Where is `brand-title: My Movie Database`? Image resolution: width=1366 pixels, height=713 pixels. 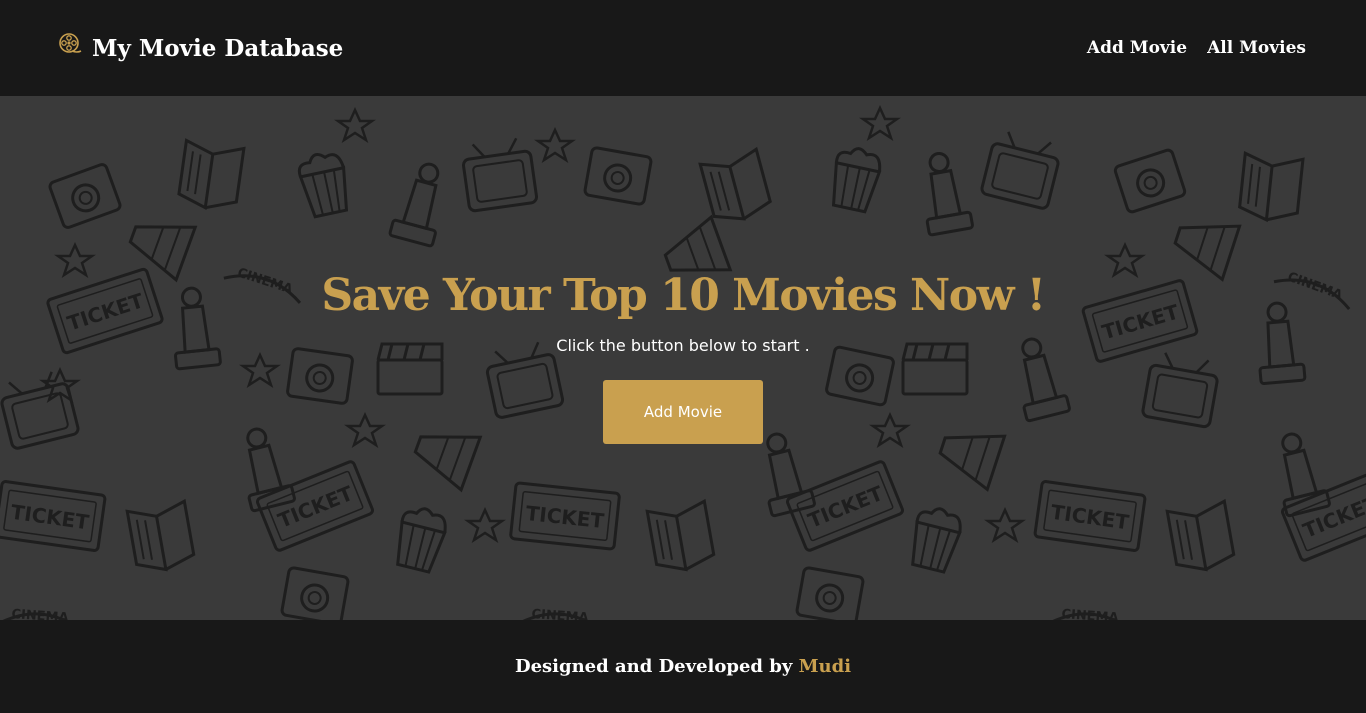
brand-title: My Movie Database is located at coordinates (218, 48).